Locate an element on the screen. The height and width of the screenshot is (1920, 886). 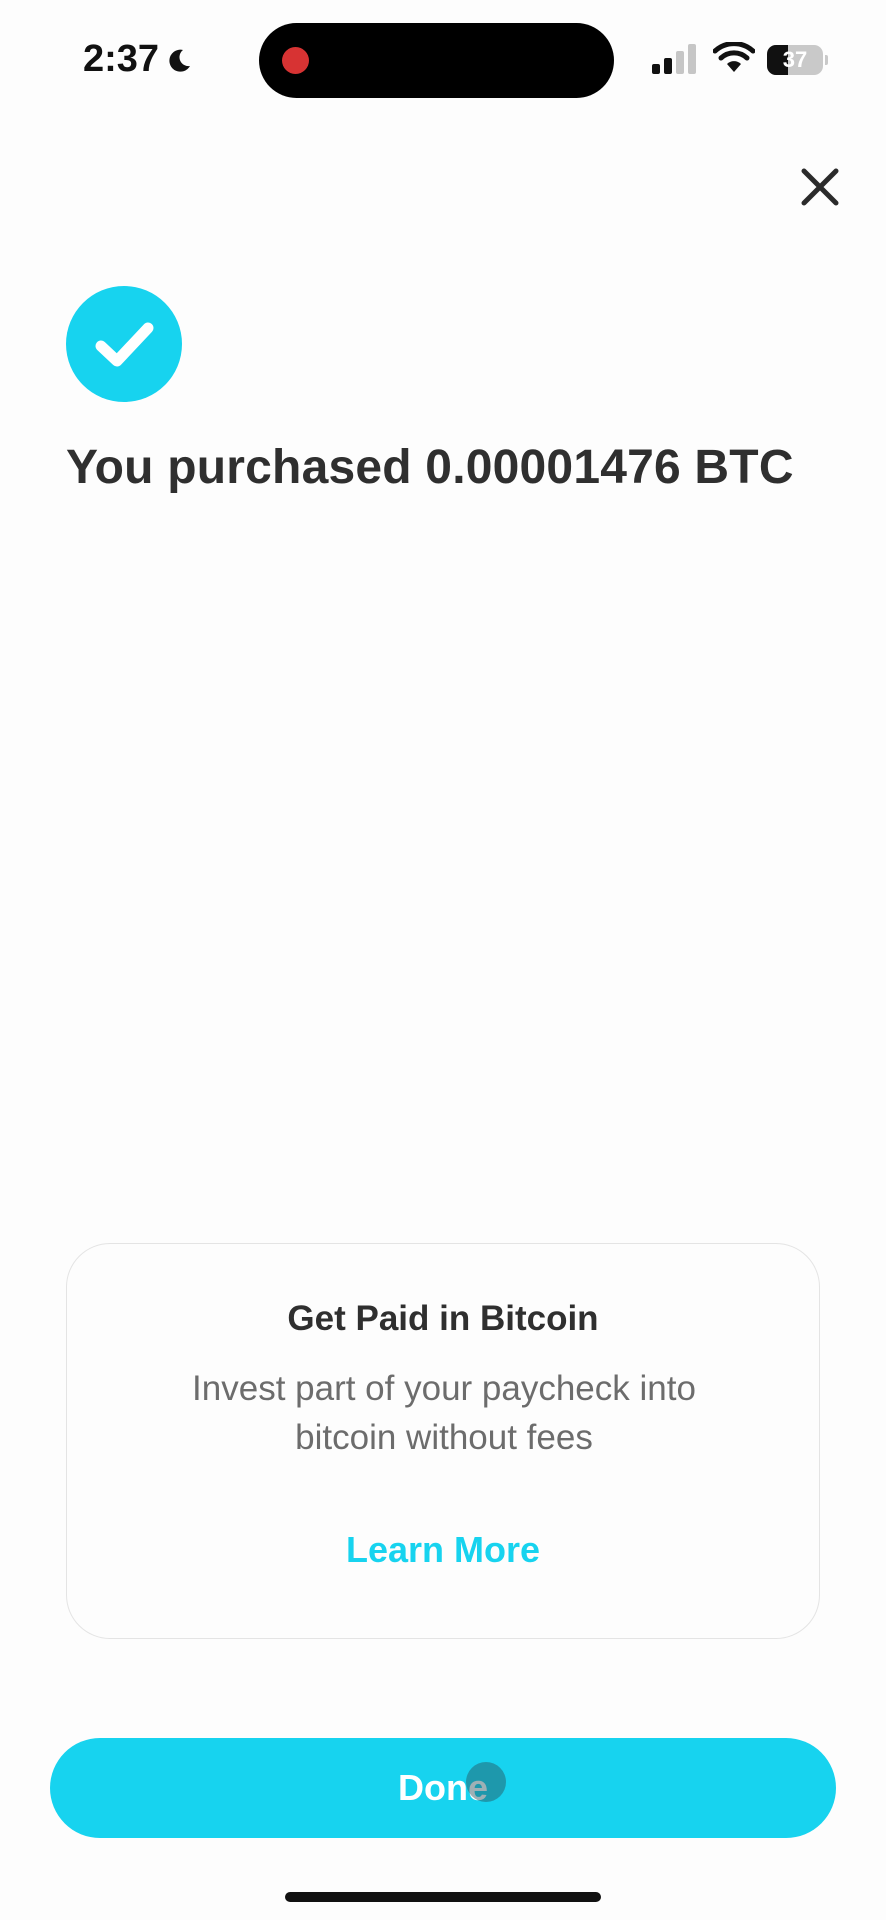
battery-icon: 37 is located at coordinates (797, 60).